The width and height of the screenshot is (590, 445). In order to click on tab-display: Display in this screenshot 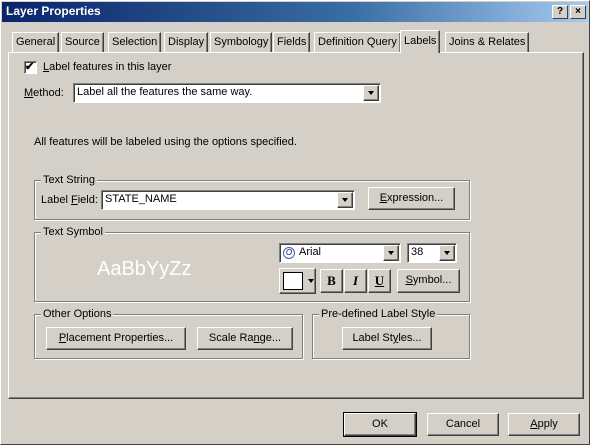, I will do `click(186, 42)`.